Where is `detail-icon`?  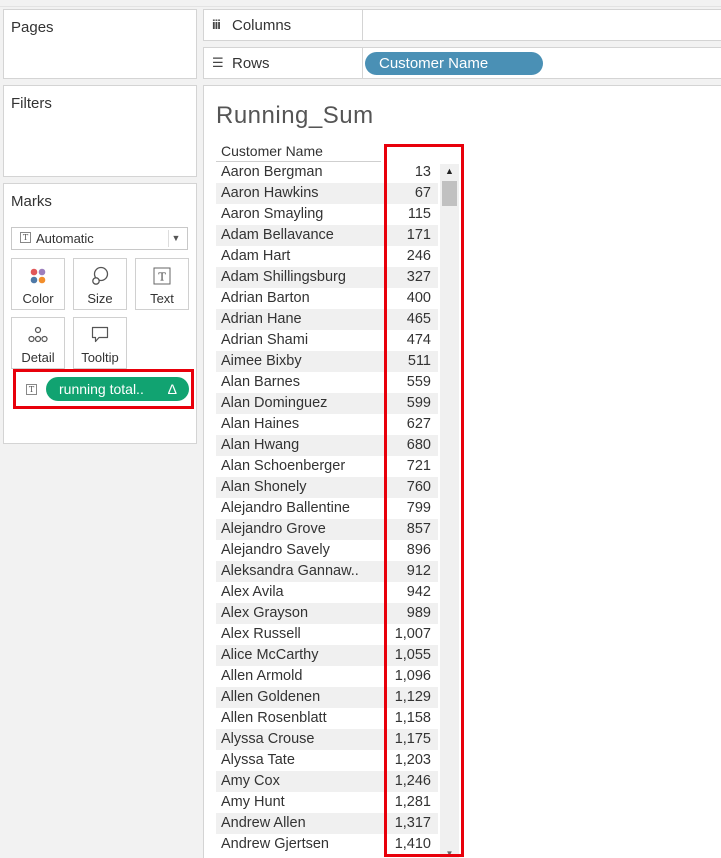
detail-icon is located at coordinates (38, 335).